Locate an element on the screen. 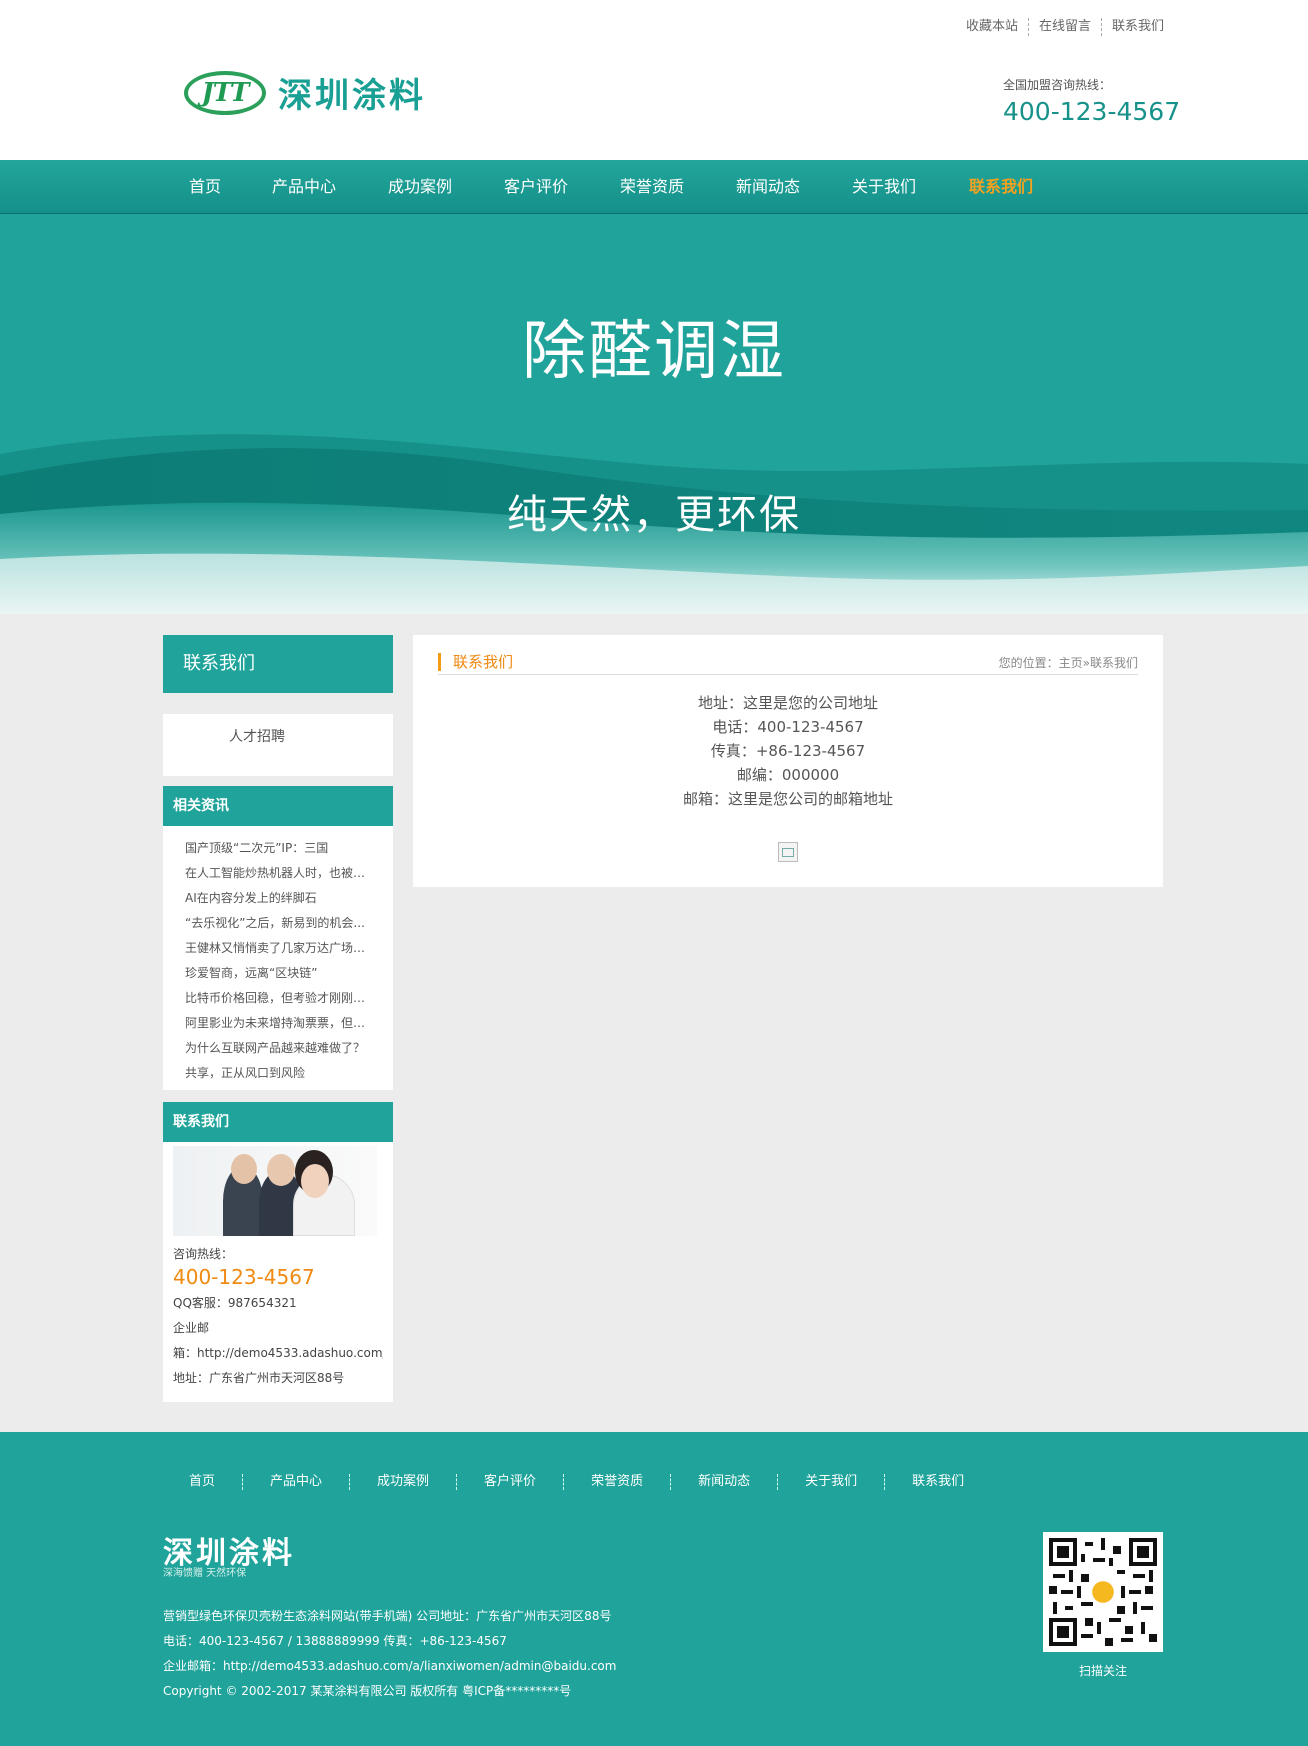 The height and width of the screenshot is (1746, 1308). contact-hotline: 400-123-4567 is located at coordinates (244, 1277).